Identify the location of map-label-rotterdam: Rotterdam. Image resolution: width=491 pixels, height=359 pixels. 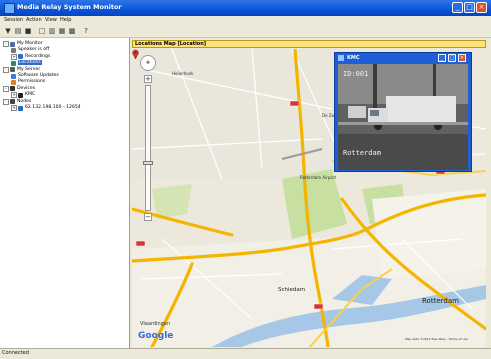
(440, 301).